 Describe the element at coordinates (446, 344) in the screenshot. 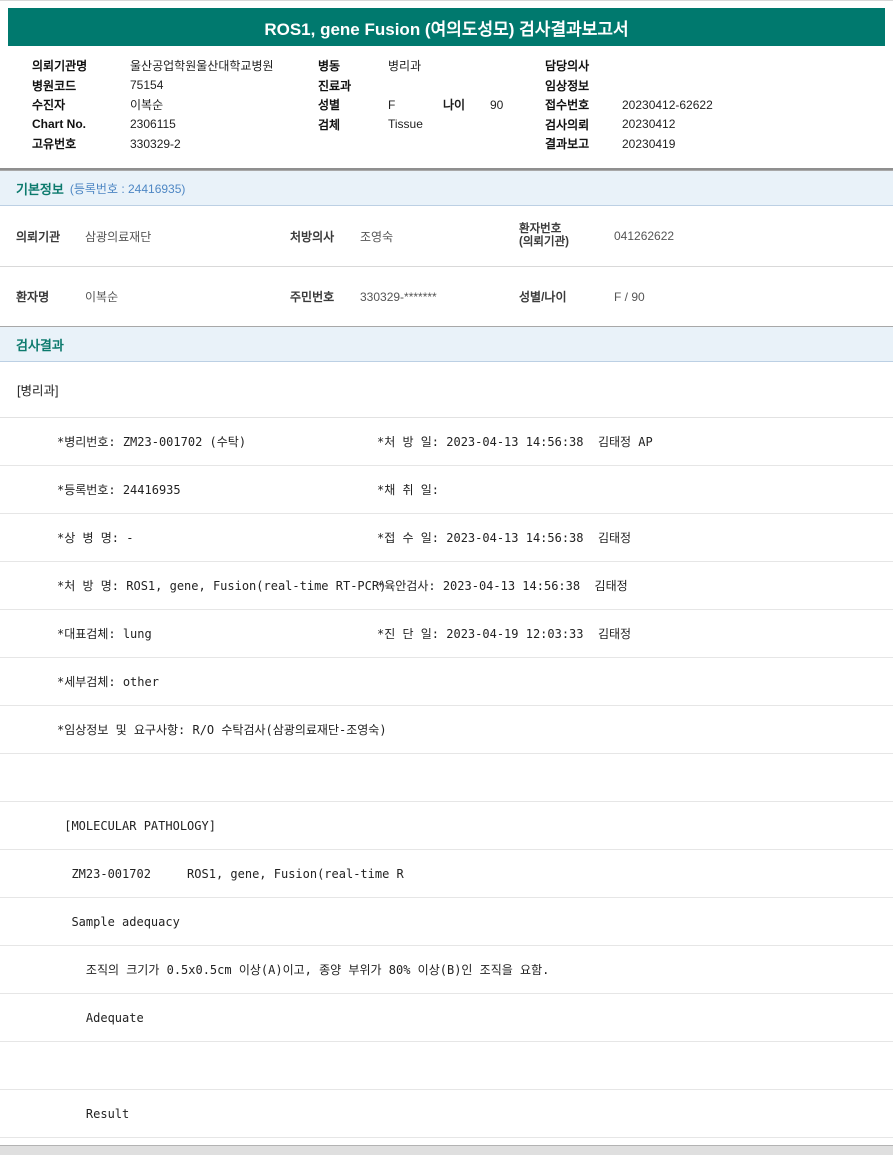

I see `section-header-results: 검사결과` at that location.